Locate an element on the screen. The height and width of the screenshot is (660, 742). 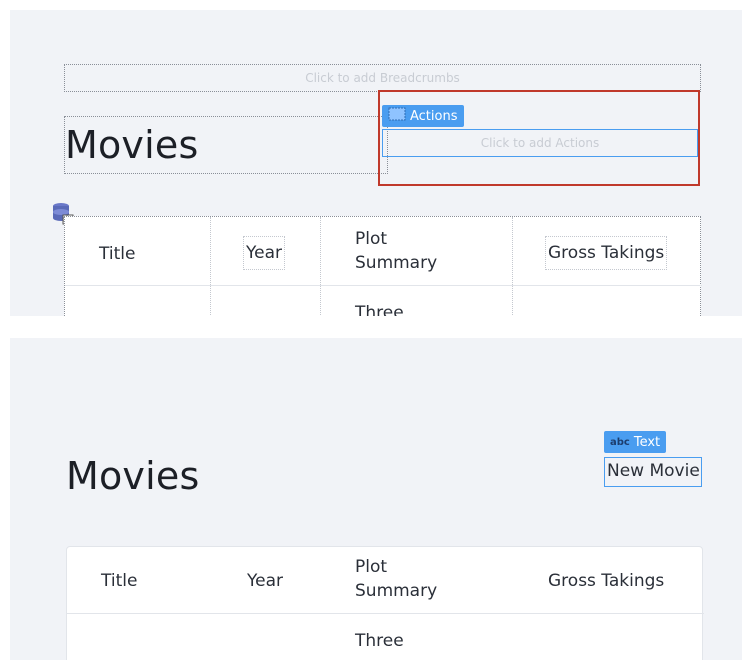
text-tag: abc Text is located at coordinates (635, 442).